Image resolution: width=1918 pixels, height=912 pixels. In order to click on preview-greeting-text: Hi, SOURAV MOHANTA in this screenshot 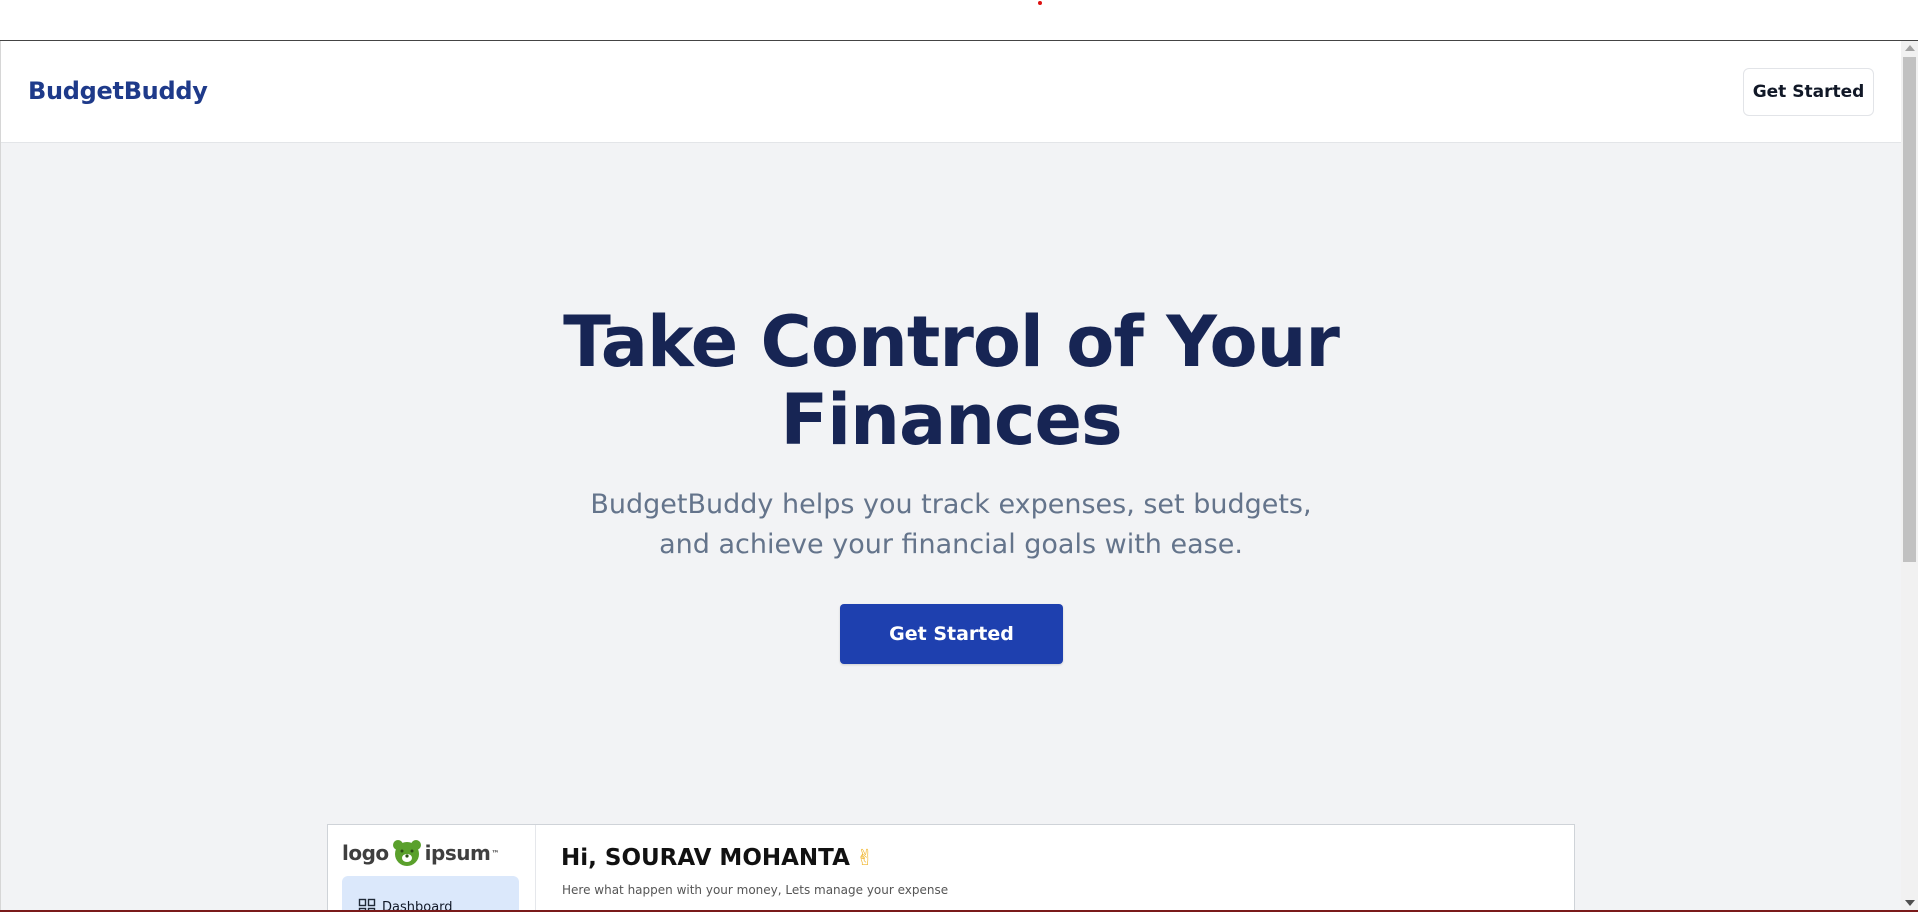, I will do `click(705, 858)`.